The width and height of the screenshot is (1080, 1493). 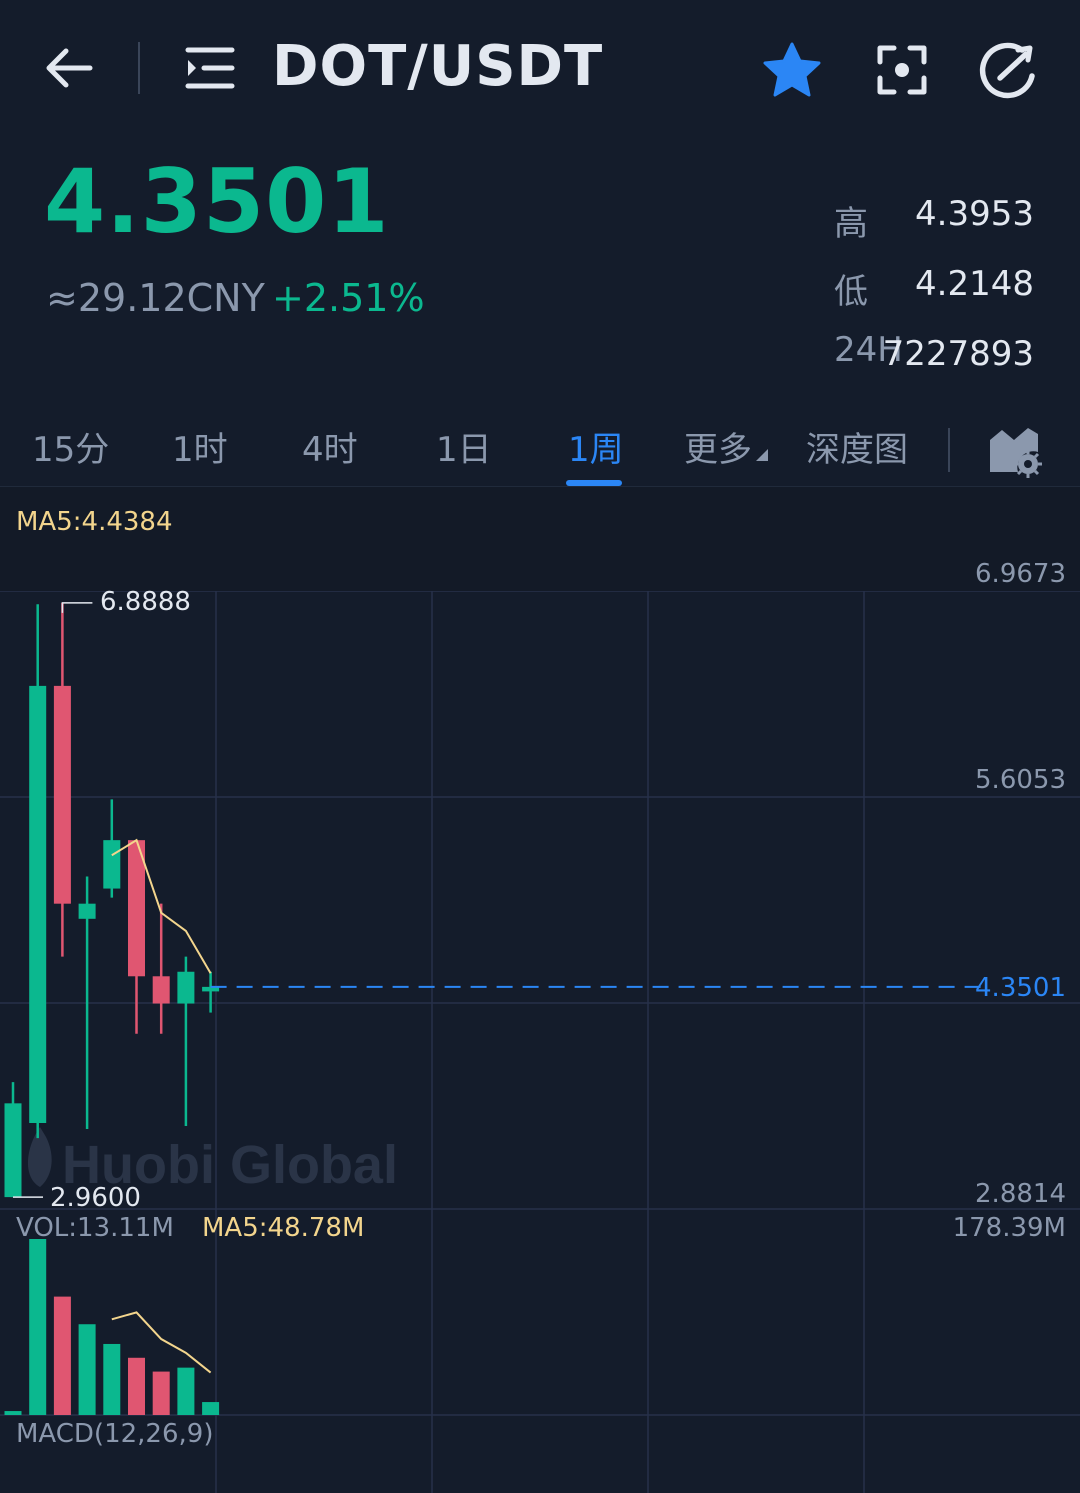 I want to click on volume-ma5-line, so click(x=161, y=1342).